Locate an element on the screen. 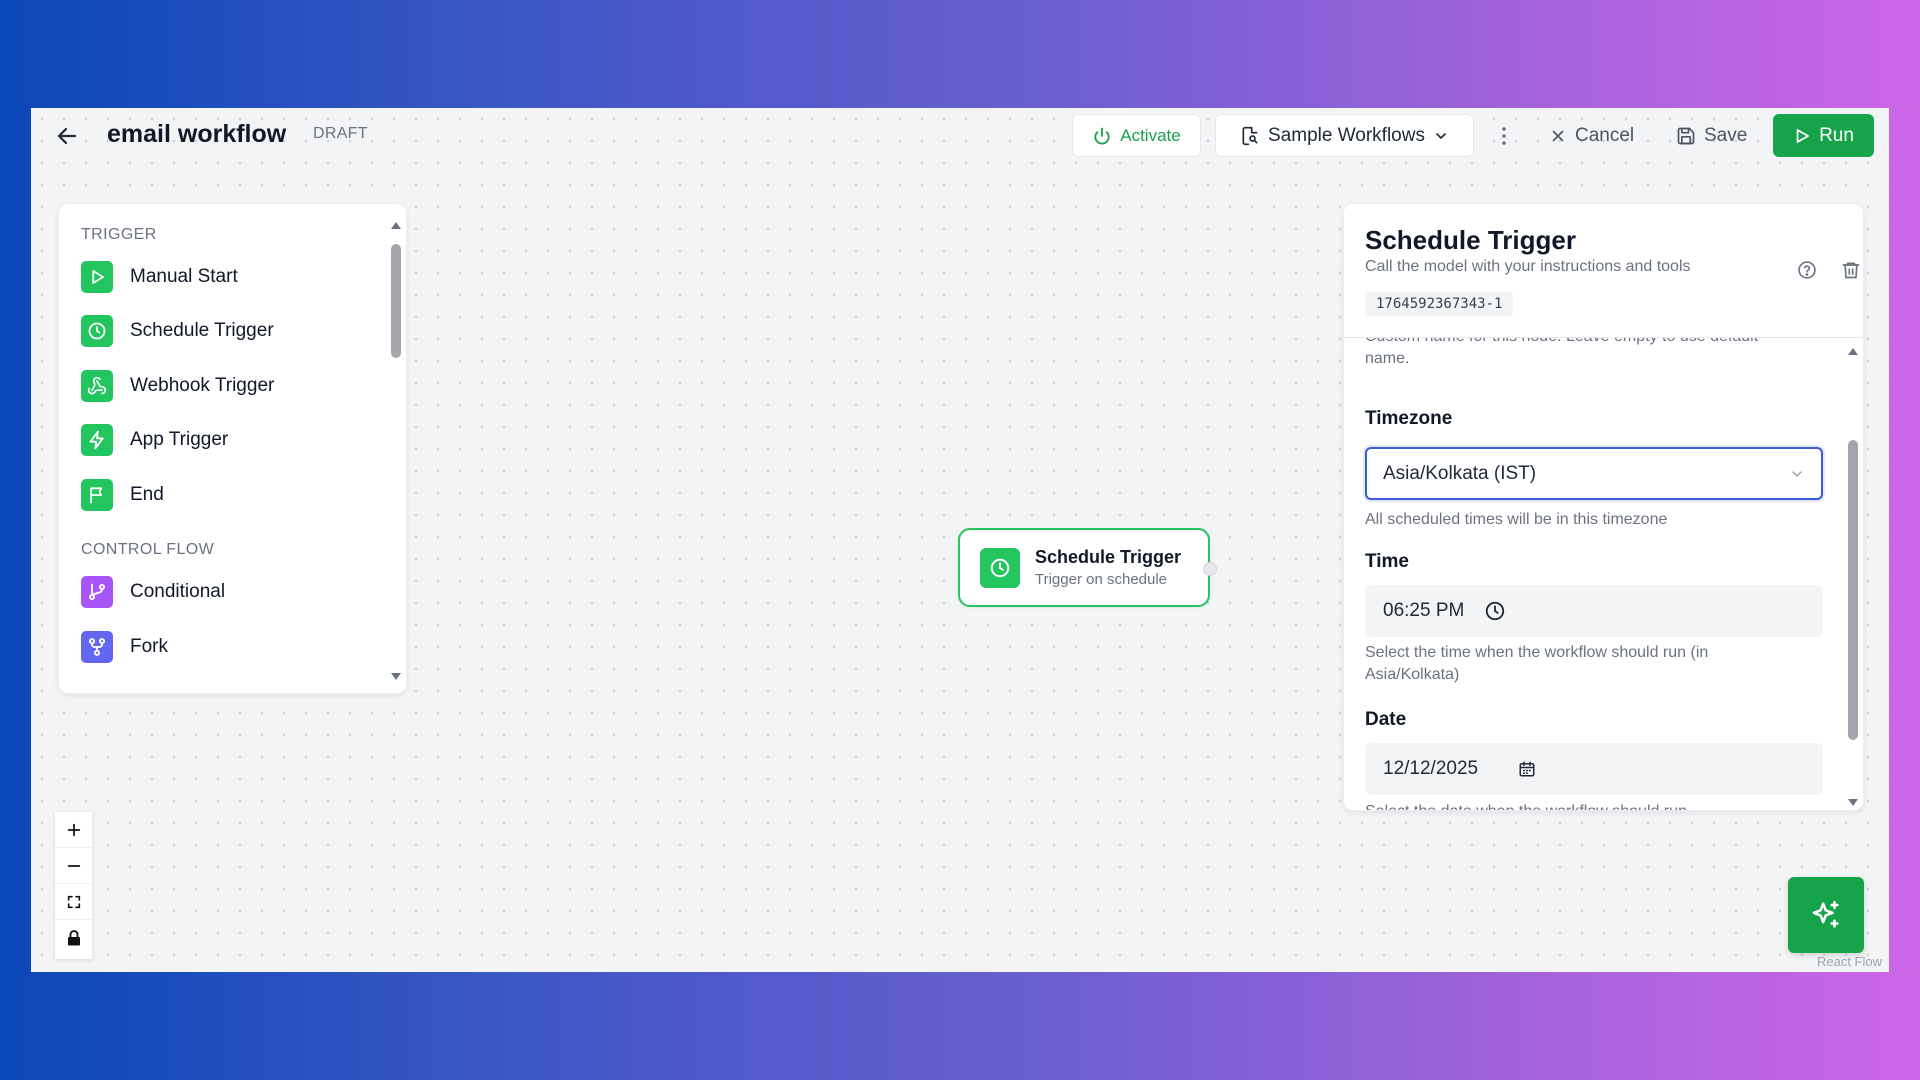 The height and width of the screenshot is (1080, 1920). panel-scrollbar is located at coordinates (1853, 576).